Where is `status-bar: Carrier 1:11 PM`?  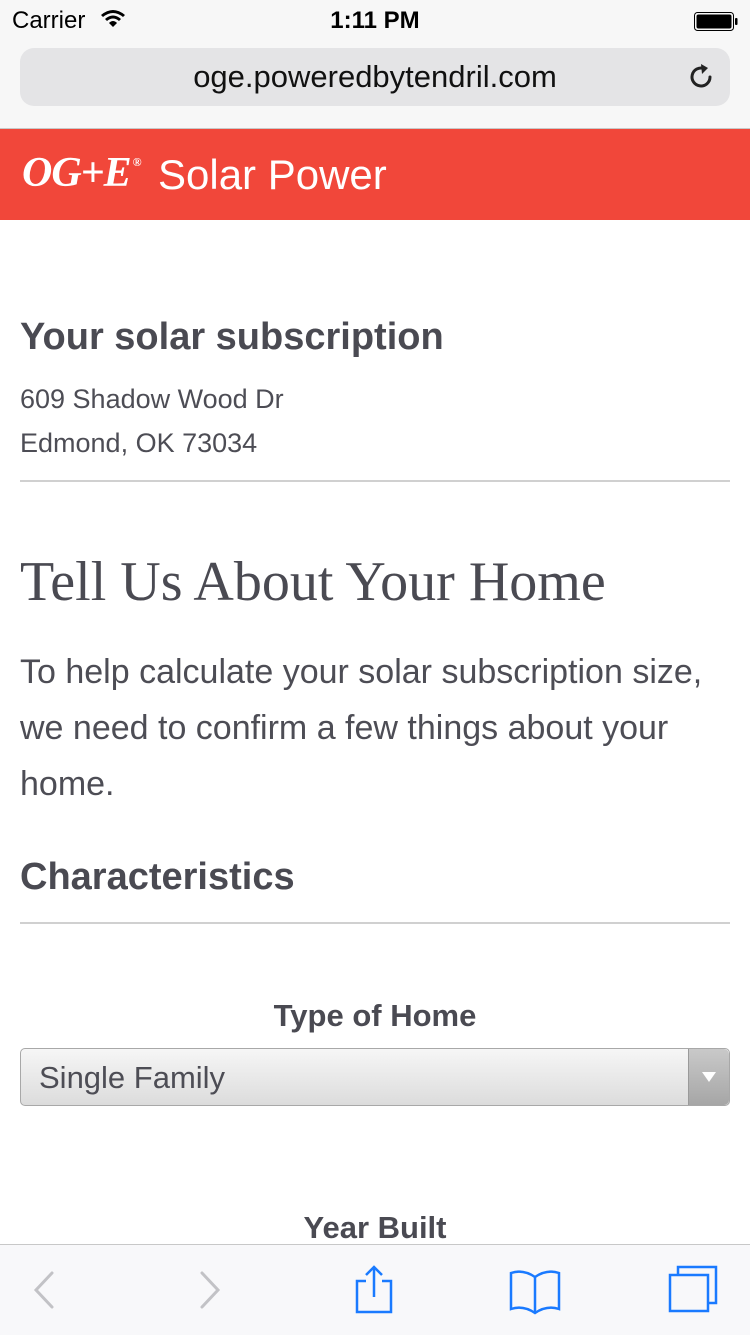 status-bar: Carrier 1:11 PM is located at coordinates (375, 20).